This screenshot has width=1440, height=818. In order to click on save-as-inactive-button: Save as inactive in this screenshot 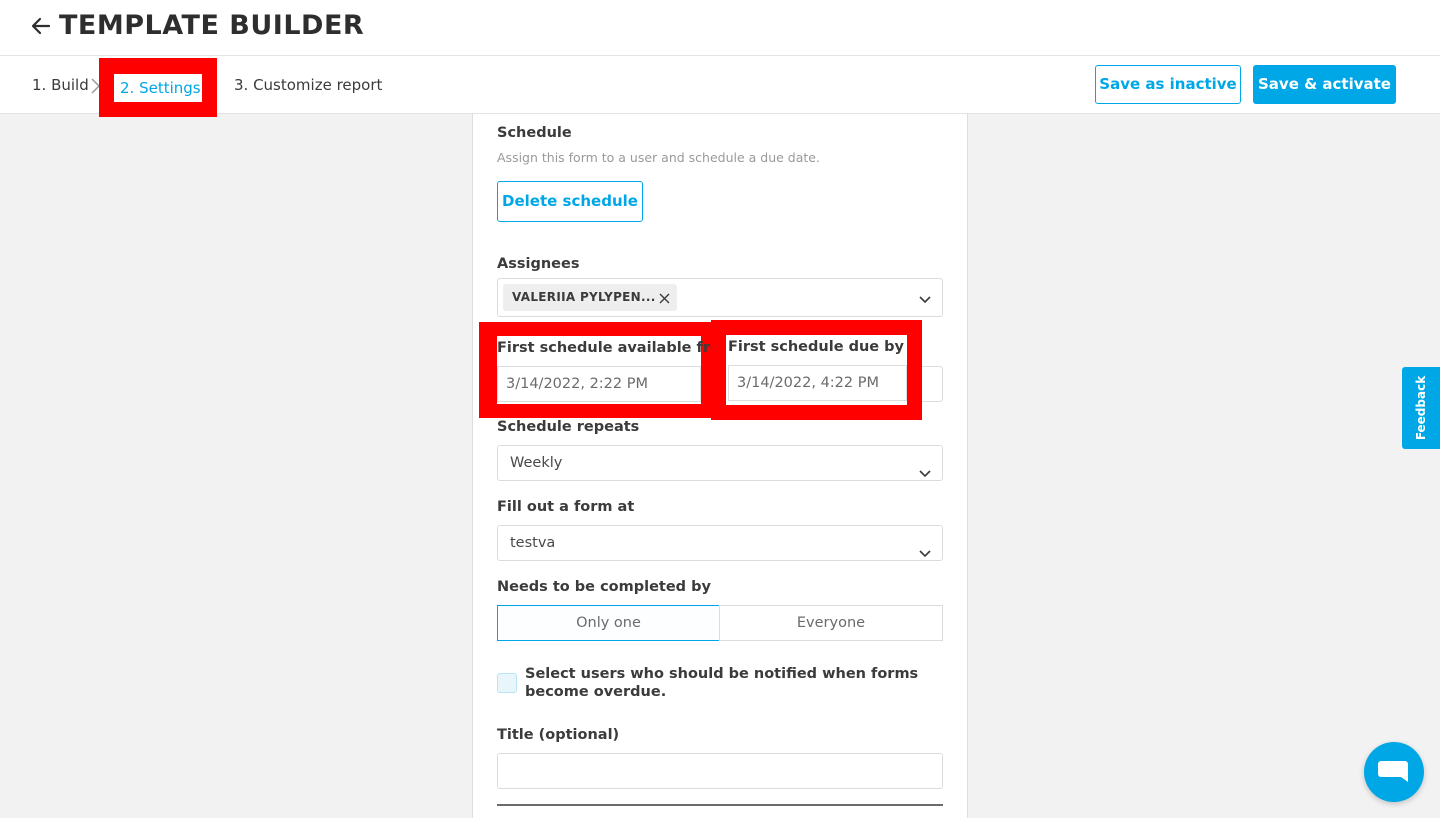, I will do `click(1168, 84)`.